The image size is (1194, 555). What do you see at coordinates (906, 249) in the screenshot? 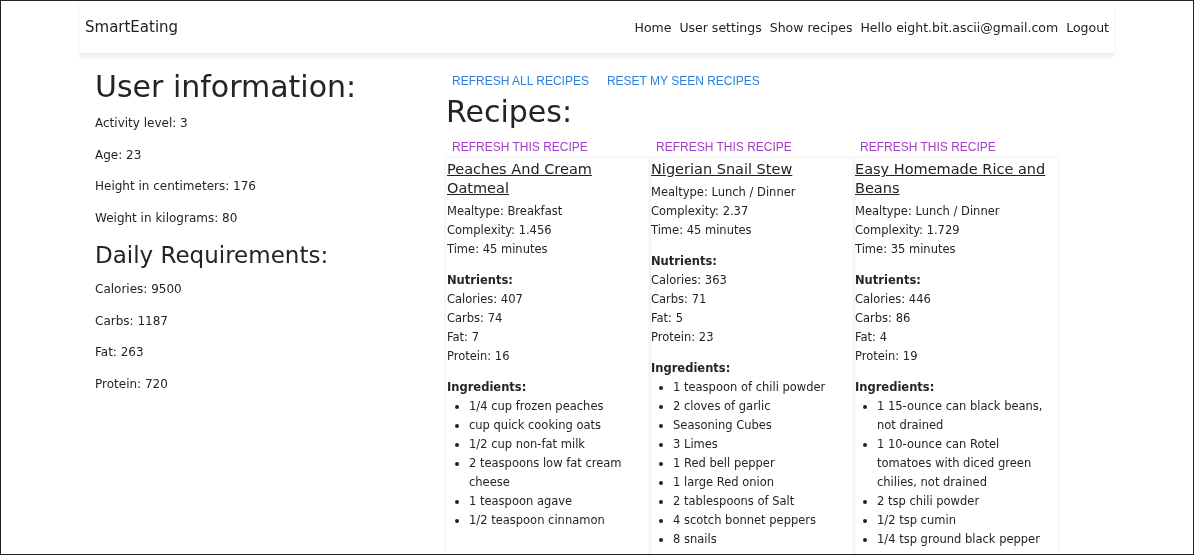
I see `recipe-detail: Time: 35 minutes` at bounding box center [906, 249].